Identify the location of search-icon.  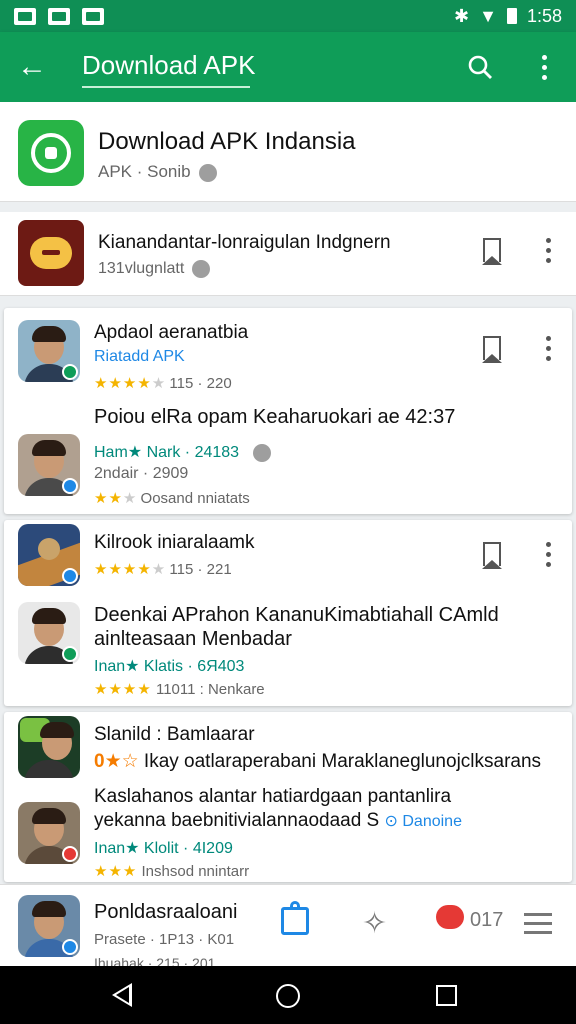
(480, 67).